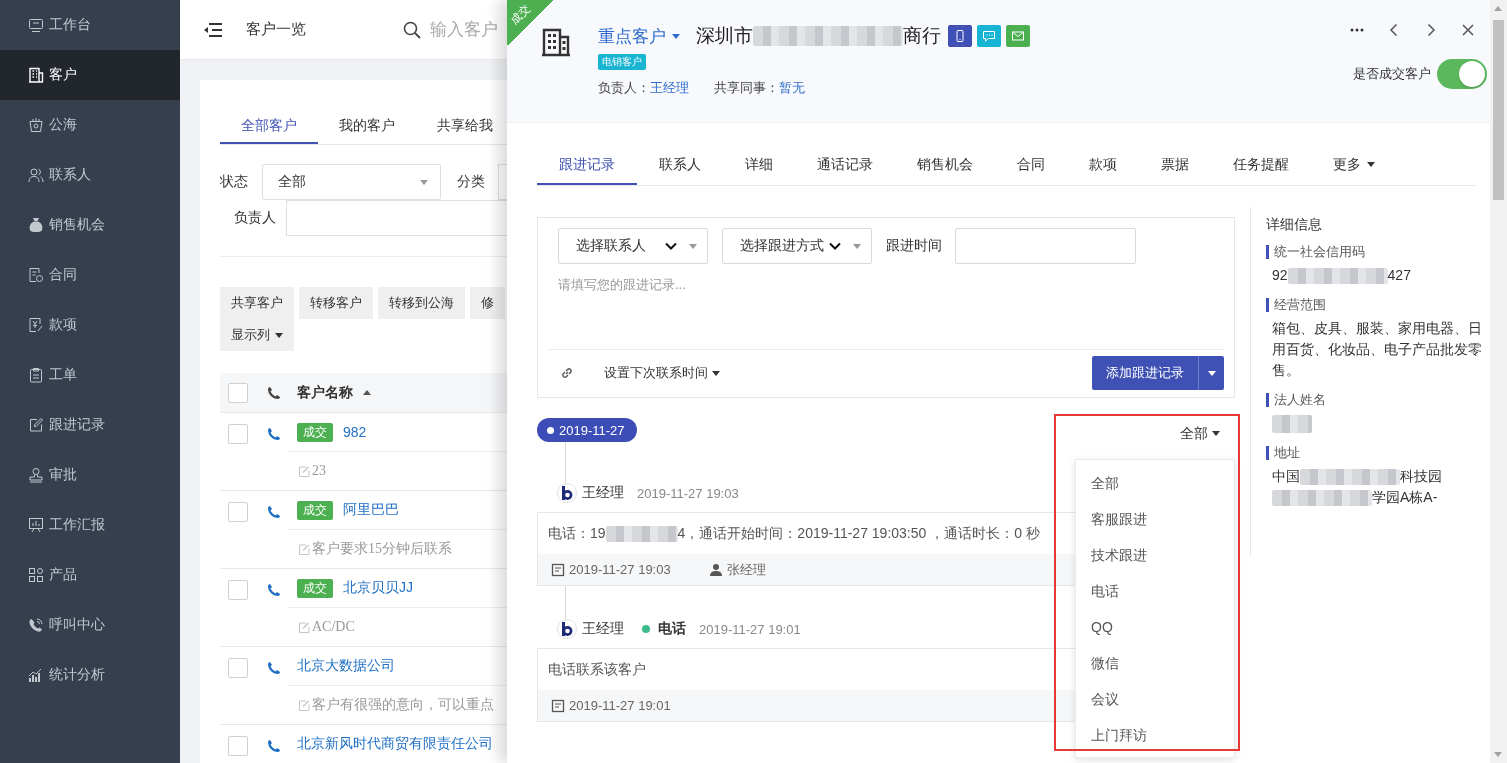 The width and height of the screenshot is (1507, 763). What do you see at coordinates (1200, 433) in the screenshot?
I see `filter-dropdown: 全部` at bounding box center [1200, 433].